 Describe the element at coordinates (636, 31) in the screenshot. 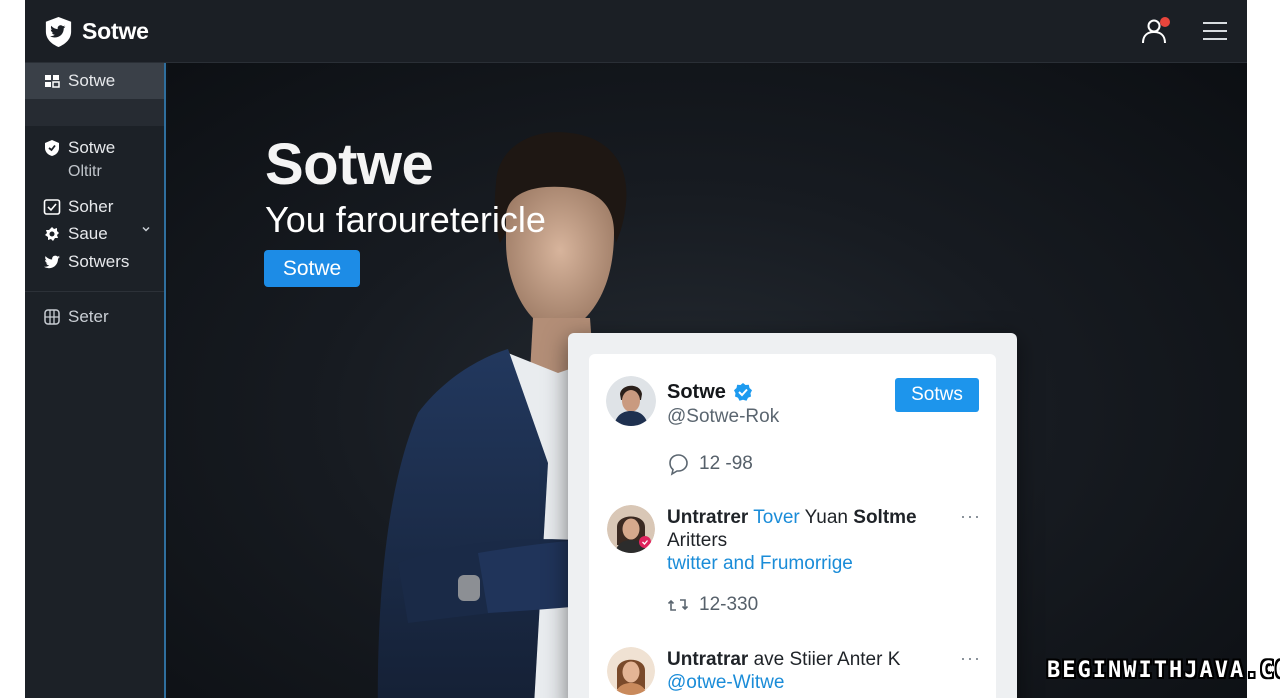

I see `top-bar: Sotwe` at that location.